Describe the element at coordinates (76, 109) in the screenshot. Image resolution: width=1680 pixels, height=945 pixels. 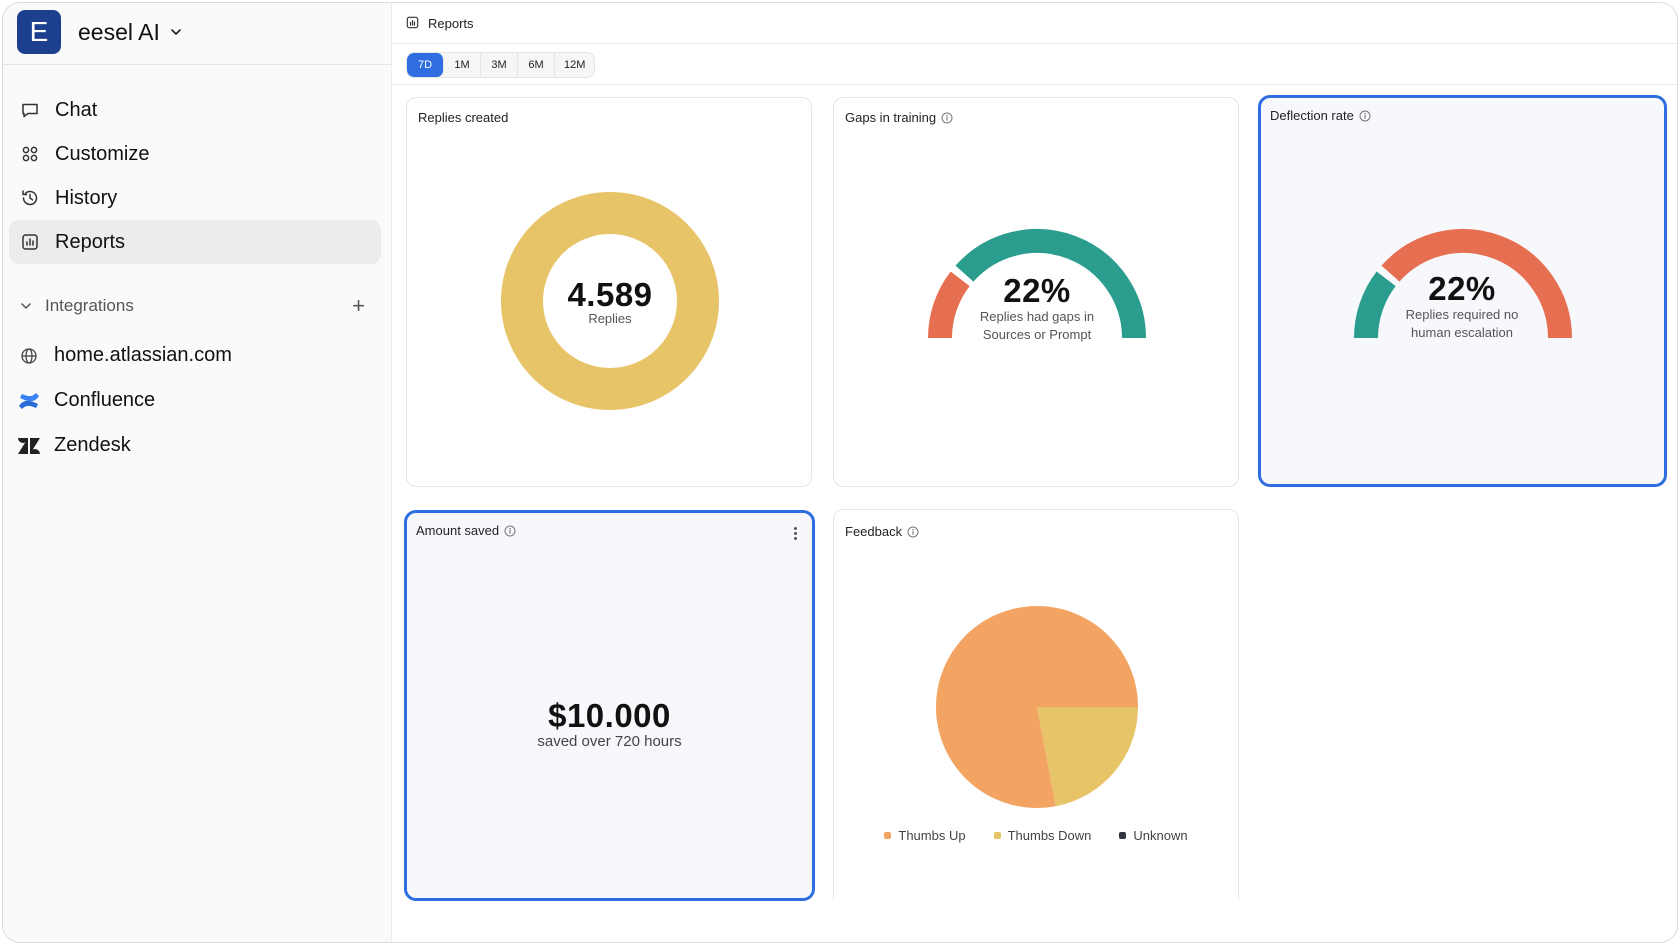
I see `sidebar-item-label: Chat` at that location.